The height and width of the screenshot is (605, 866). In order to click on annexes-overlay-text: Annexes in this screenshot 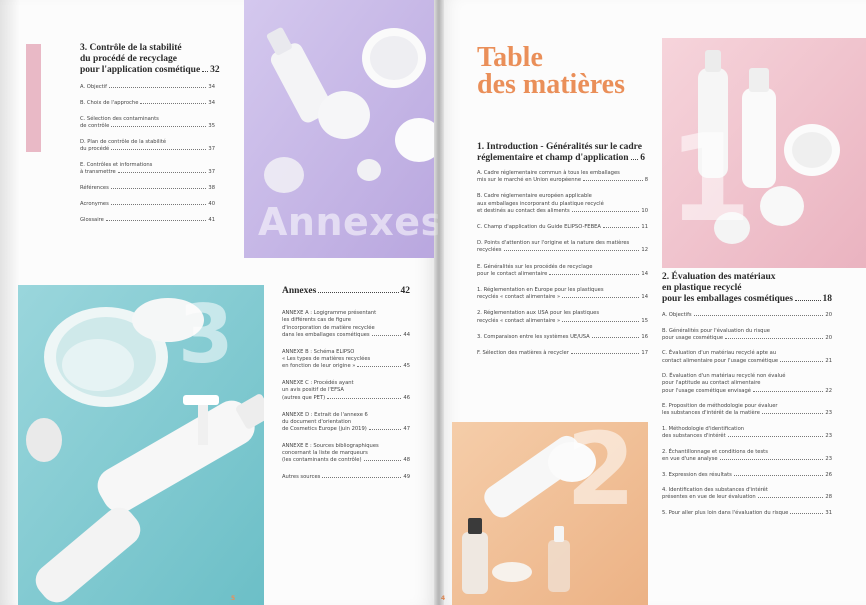, I will do `click(351, 222)`.